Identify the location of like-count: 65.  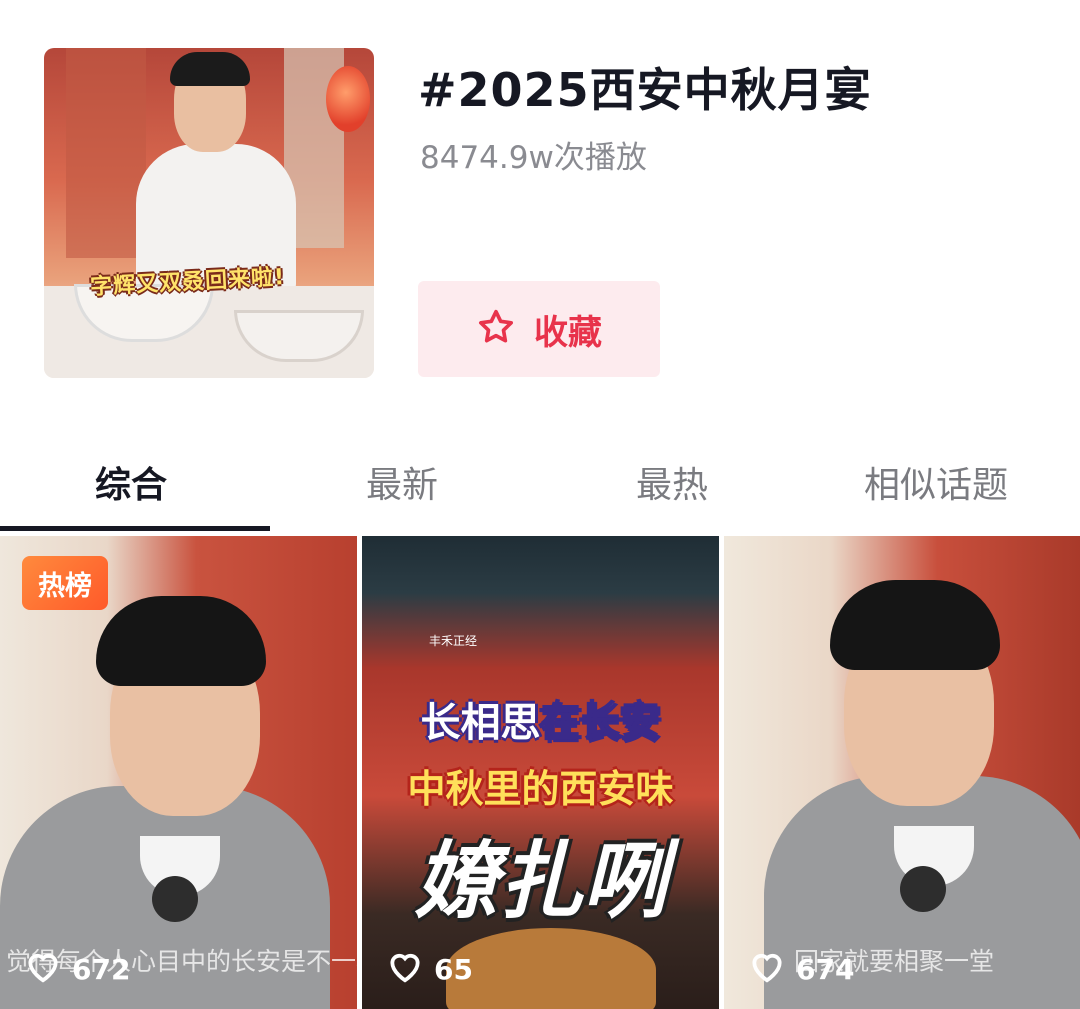
(429, 969).